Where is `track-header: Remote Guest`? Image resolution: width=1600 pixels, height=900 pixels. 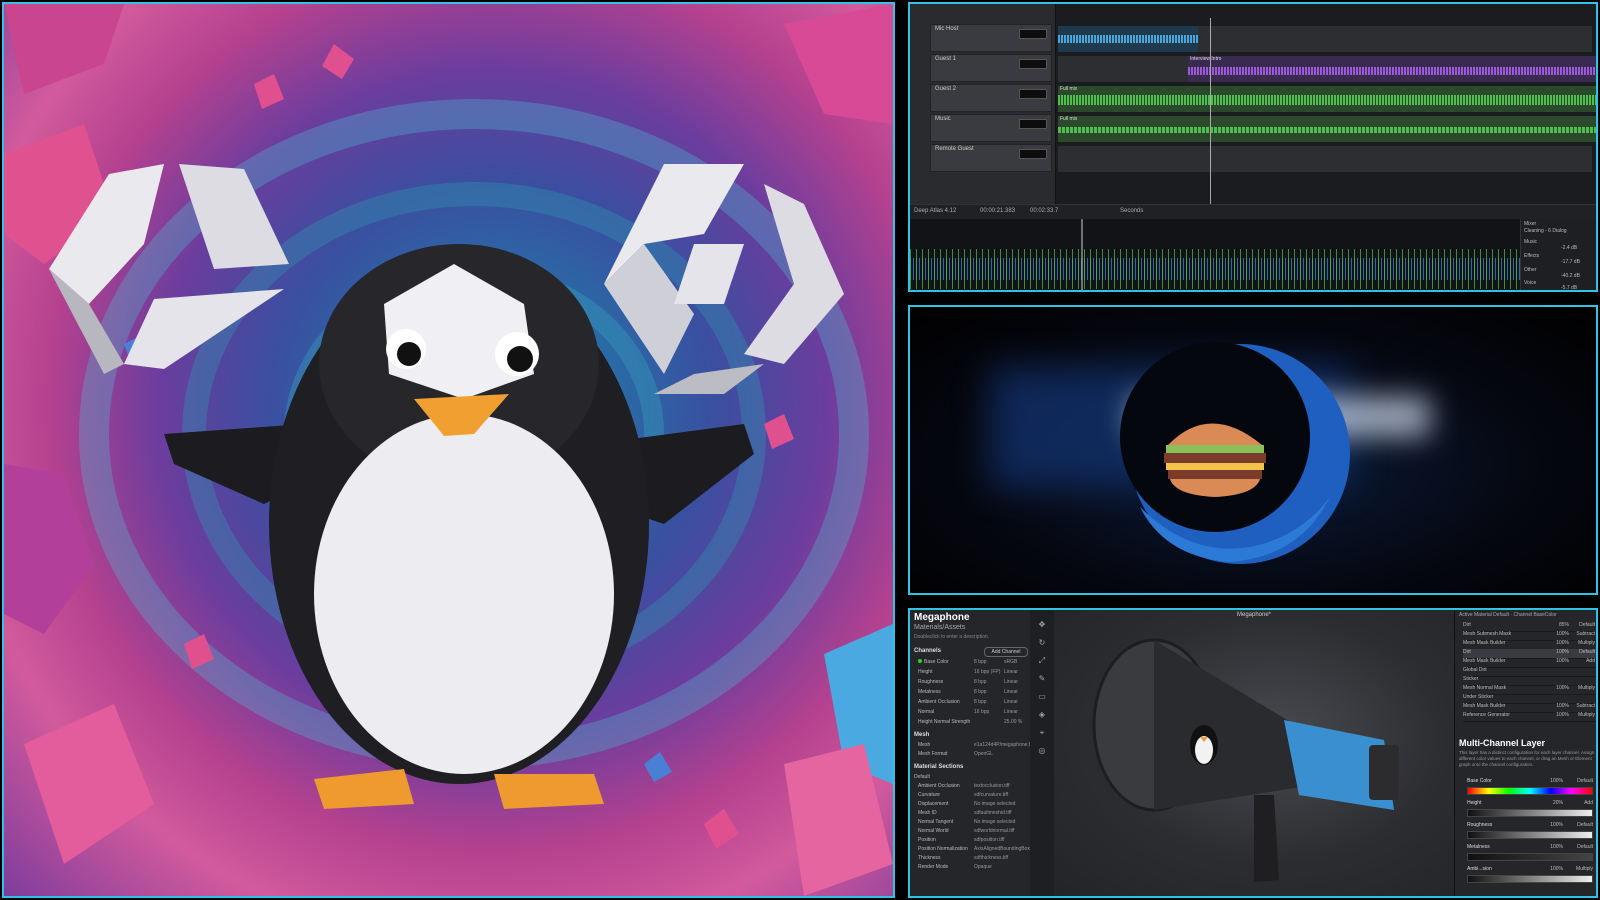 track-header: Remote Guest is located at coordinates (991, 158).